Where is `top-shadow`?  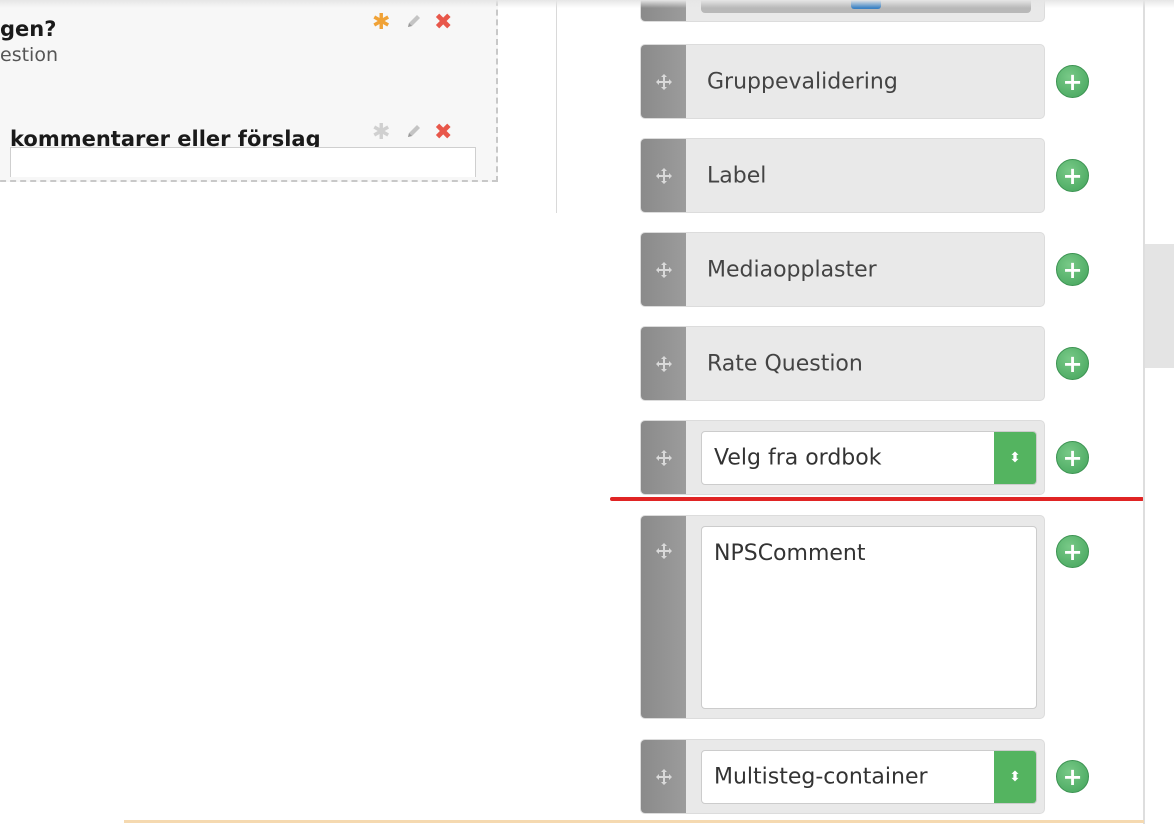
top-shadow is located at coordinates (587, 4).